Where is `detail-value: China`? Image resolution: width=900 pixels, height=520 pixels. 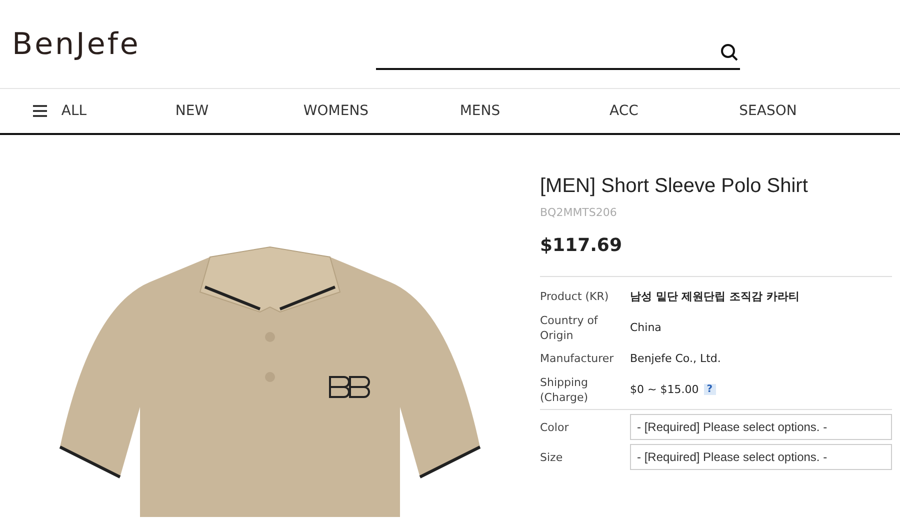 detail-value: China is located at coordinates (646, 327).